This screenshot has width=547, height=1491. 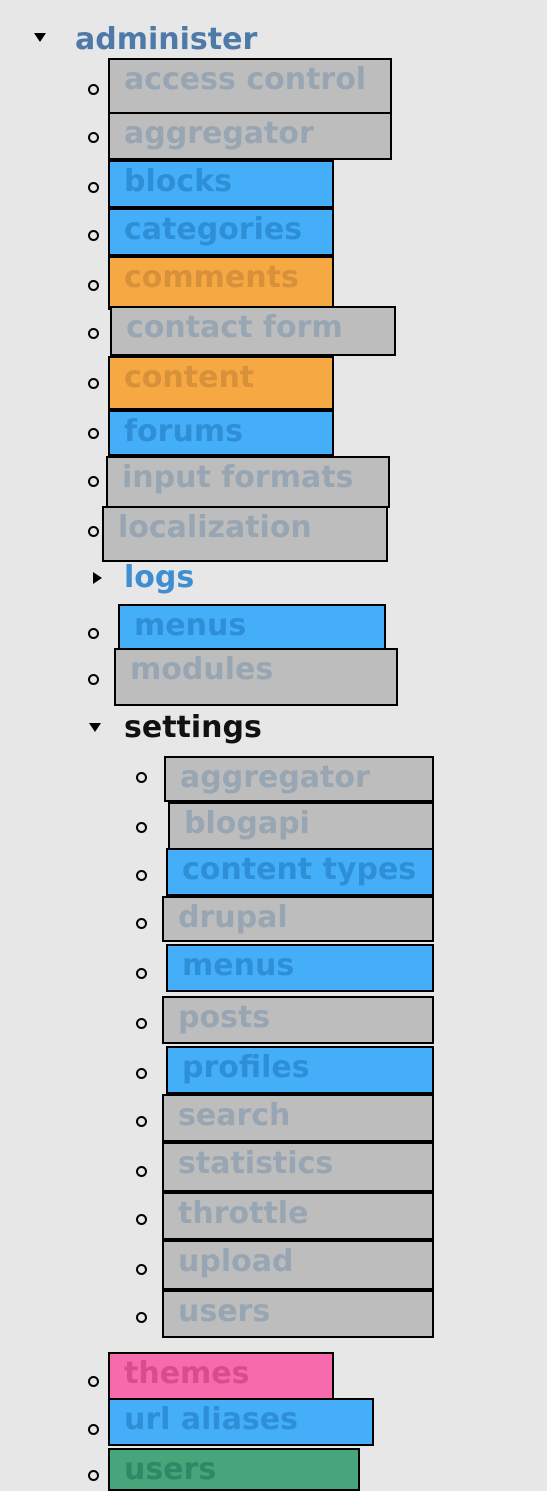 What do you see at coordinates (221, 383) in the screenshot?
I see `menu-item-content: content` at bounding box center [221, 383].